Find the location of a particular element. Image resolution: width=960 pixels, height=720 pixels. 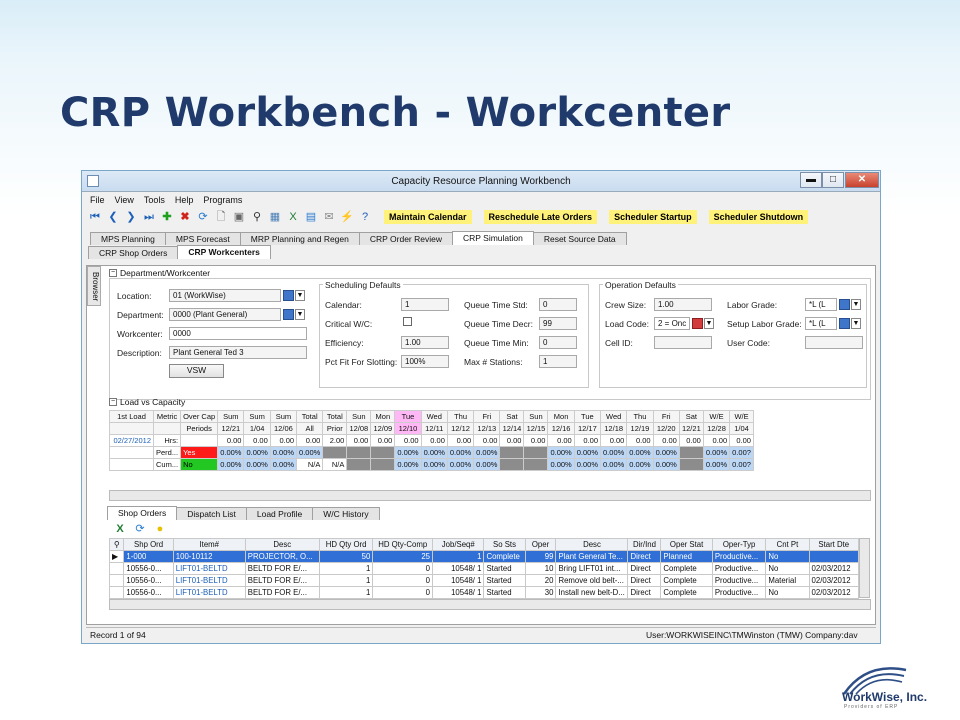

load-grid-cell: Over Cap is located at coordinates (199, 416).